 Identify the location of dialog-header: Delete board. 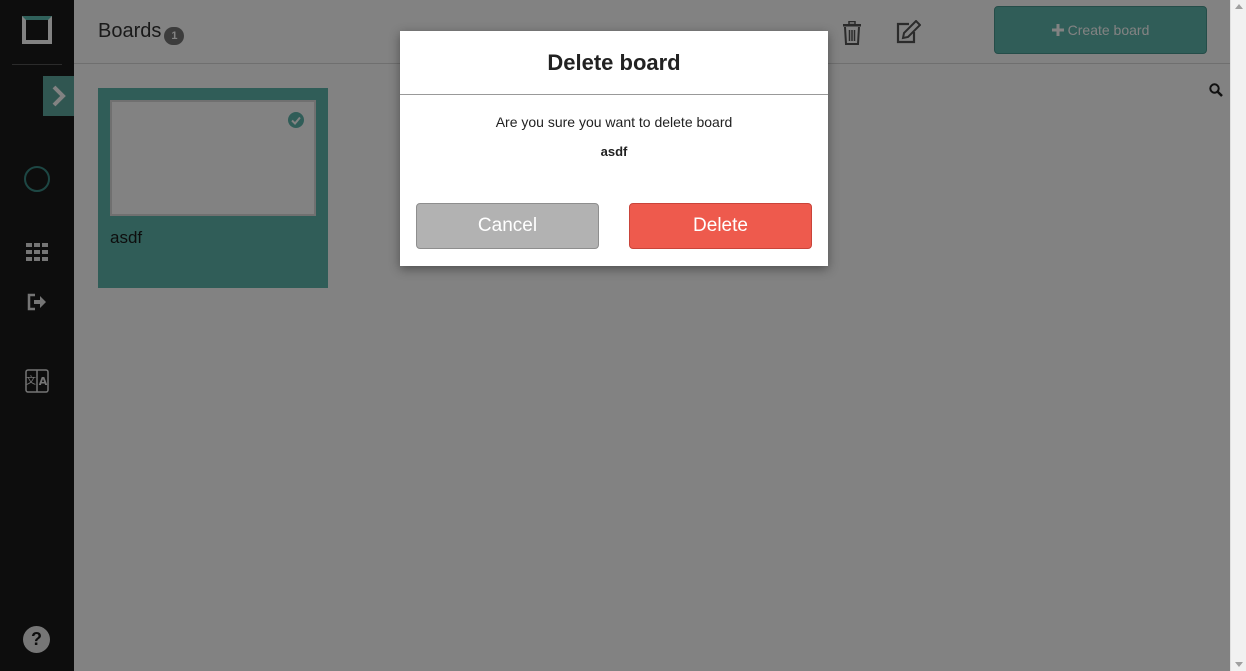
(614, 63).